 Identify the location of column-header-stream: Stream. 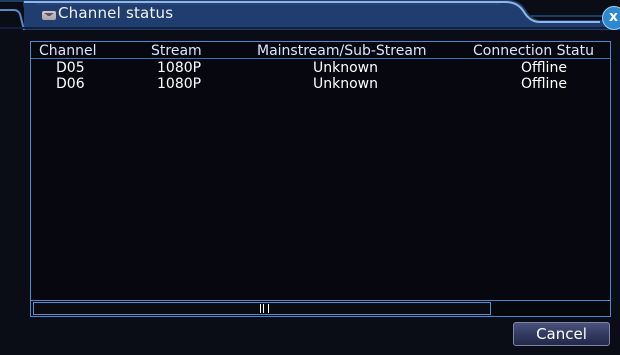
(176, 51).